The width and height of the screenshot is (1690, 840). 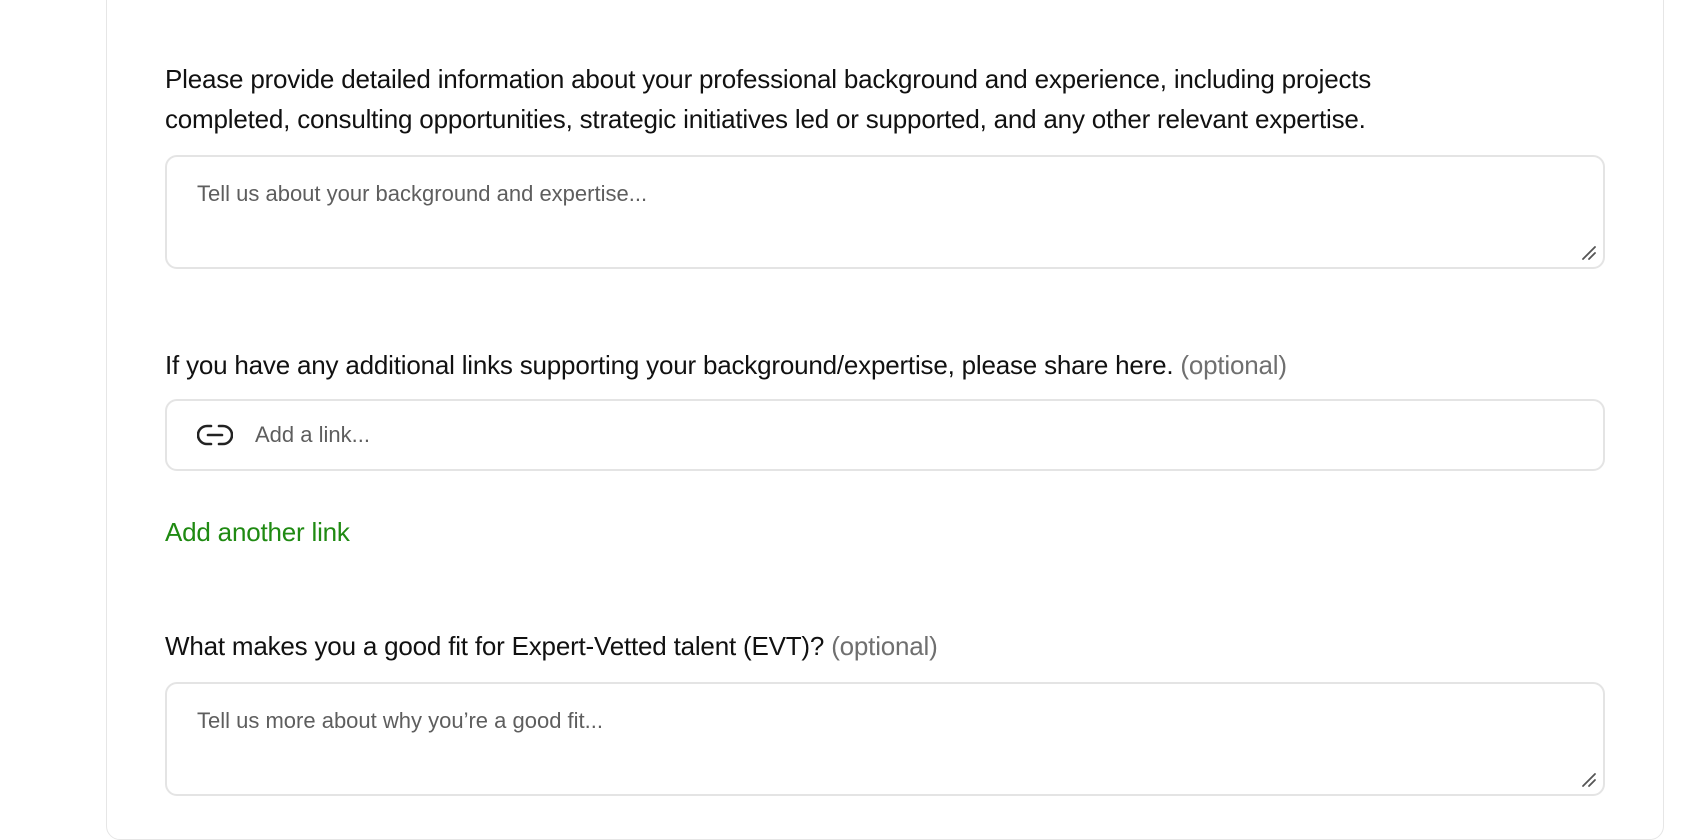 I want to click on background-textarea, so click(x=885, y=212).